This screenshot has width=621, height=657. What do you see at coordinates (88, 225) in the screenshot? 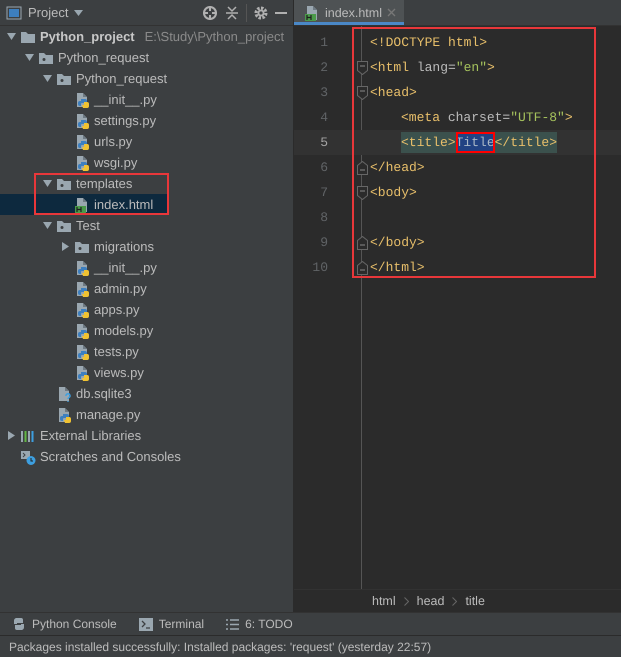
I see `item-label: Test` at bounding box center [88, 225].